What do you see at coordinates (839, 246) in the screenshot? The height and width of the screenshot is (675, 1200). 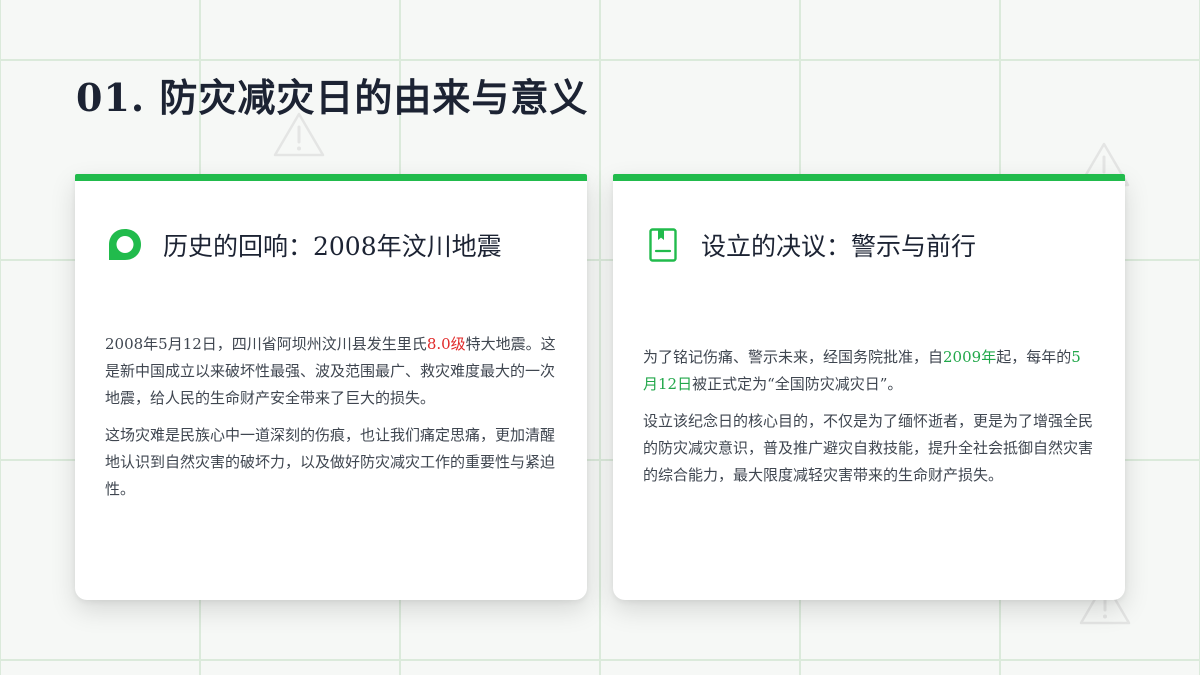 I see `card-title: 设立的决议：警示与前行` at bounding box center [839, 246].